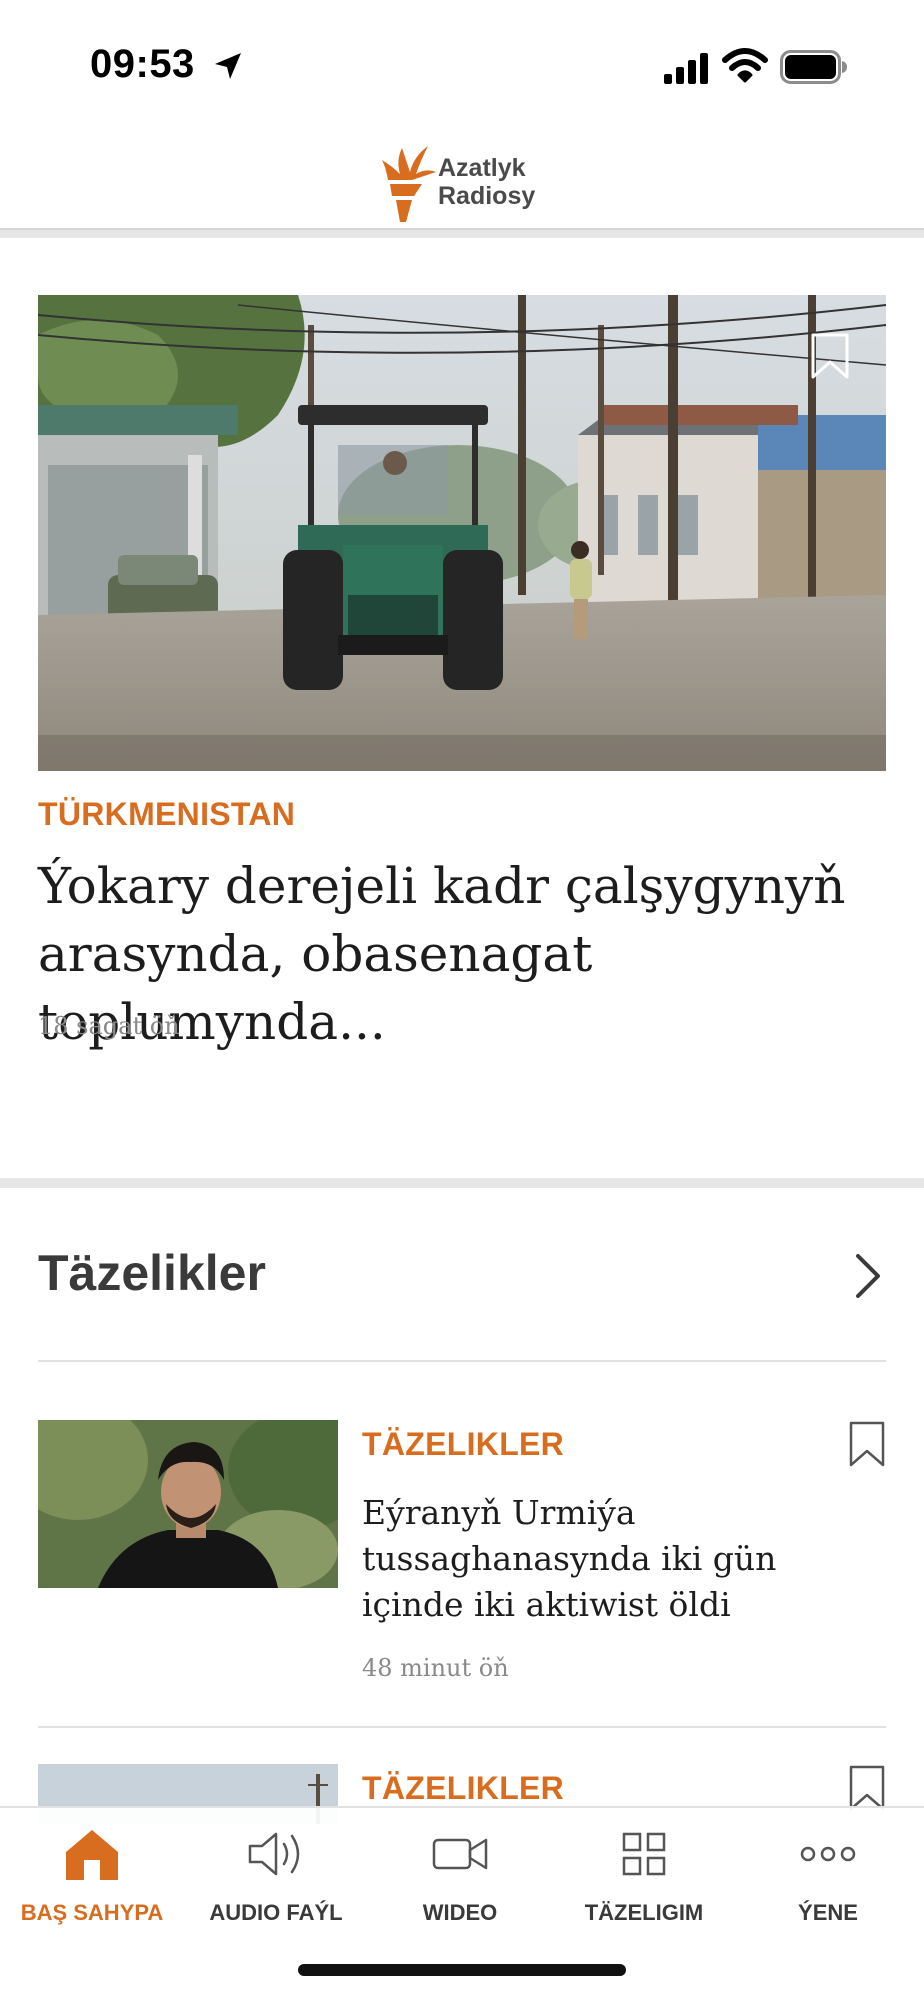  I want to click on status-bar: 09:53, so click(462, 65).